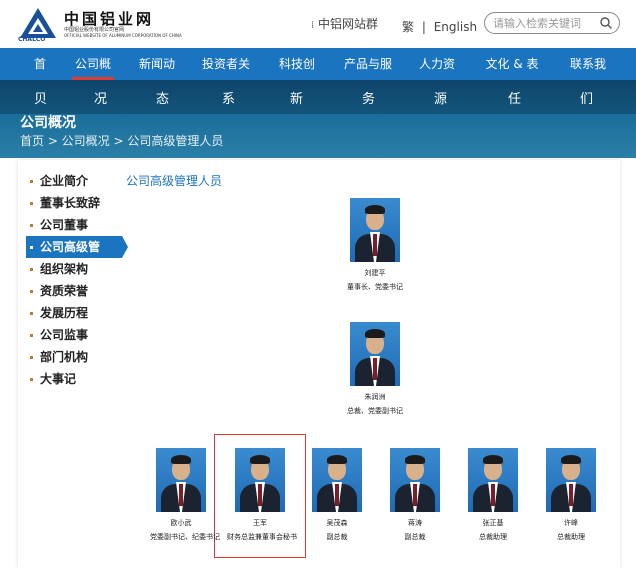 The image size is (636, 568). I want to click on sidebar-item-departments: 部门机构, so click(74, 357).